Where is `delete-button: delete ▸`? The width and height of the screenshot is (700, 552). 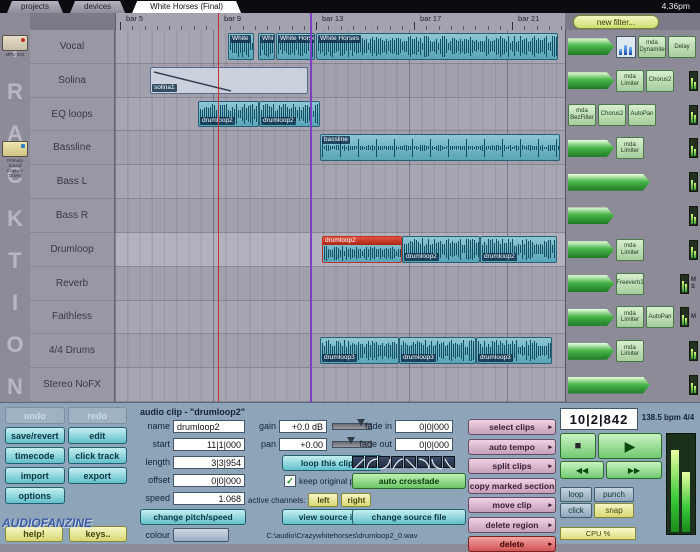 delete-button: delete ▸ is located at coordinates (512, 544).